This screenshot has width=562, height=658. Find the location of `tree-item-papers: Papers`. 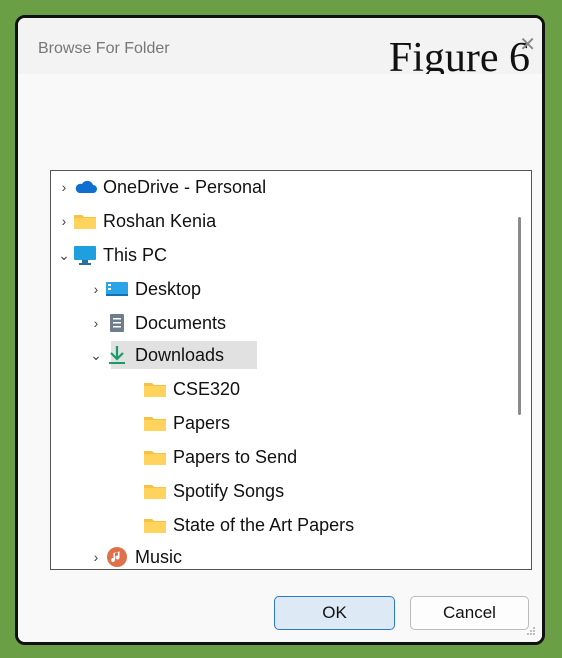

tree-item-papers: Papers is located at coordinates (308, 423).